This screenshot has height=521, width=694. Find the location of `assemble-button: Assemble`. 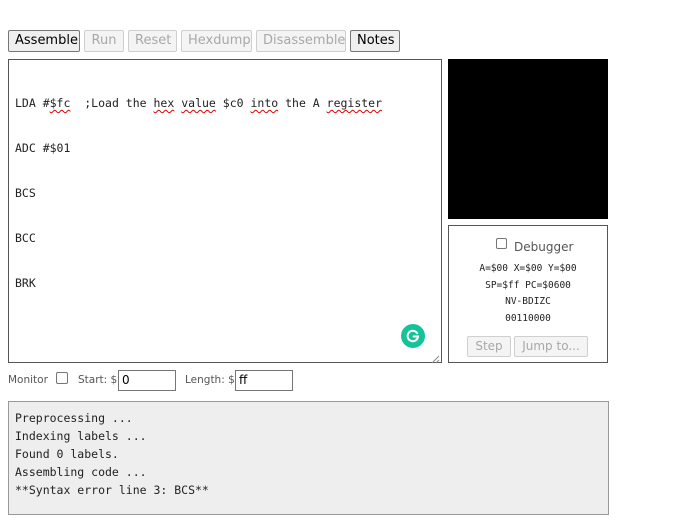

assemble-button: Assemble is located at coordinates (44, 41).